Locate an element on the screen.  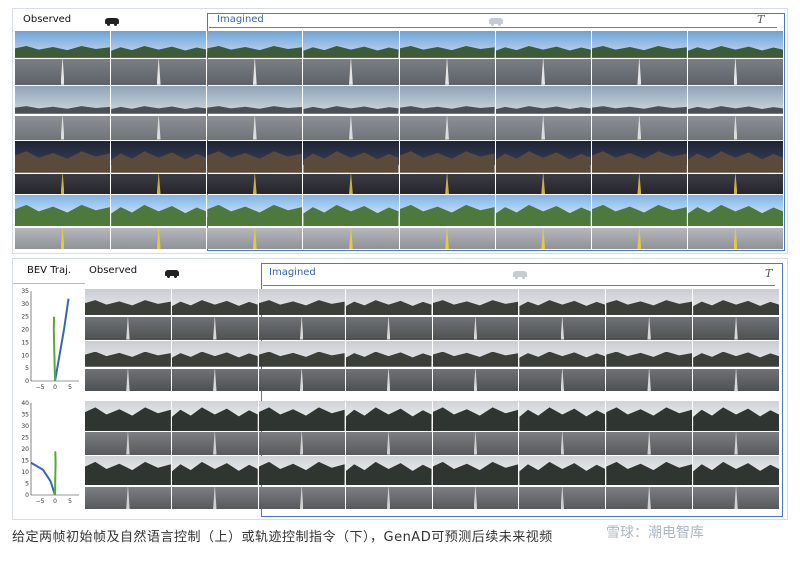
y-tick-label: 20 is located at coordinates (25, 449).